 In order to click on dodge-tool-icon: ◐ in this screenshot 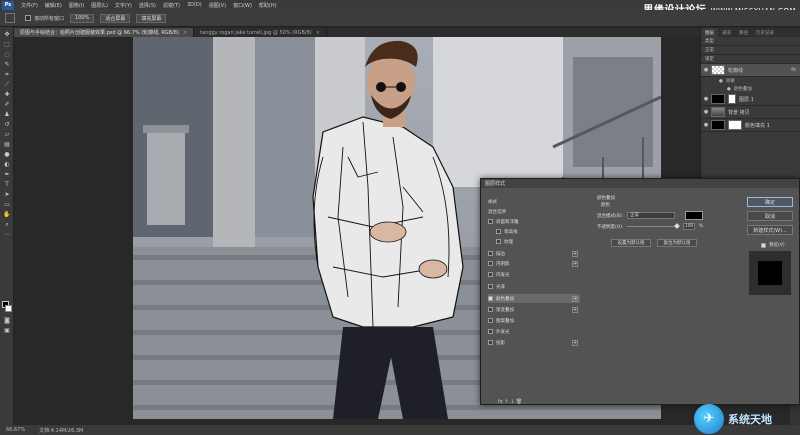, I will do `click(7, 164)`.